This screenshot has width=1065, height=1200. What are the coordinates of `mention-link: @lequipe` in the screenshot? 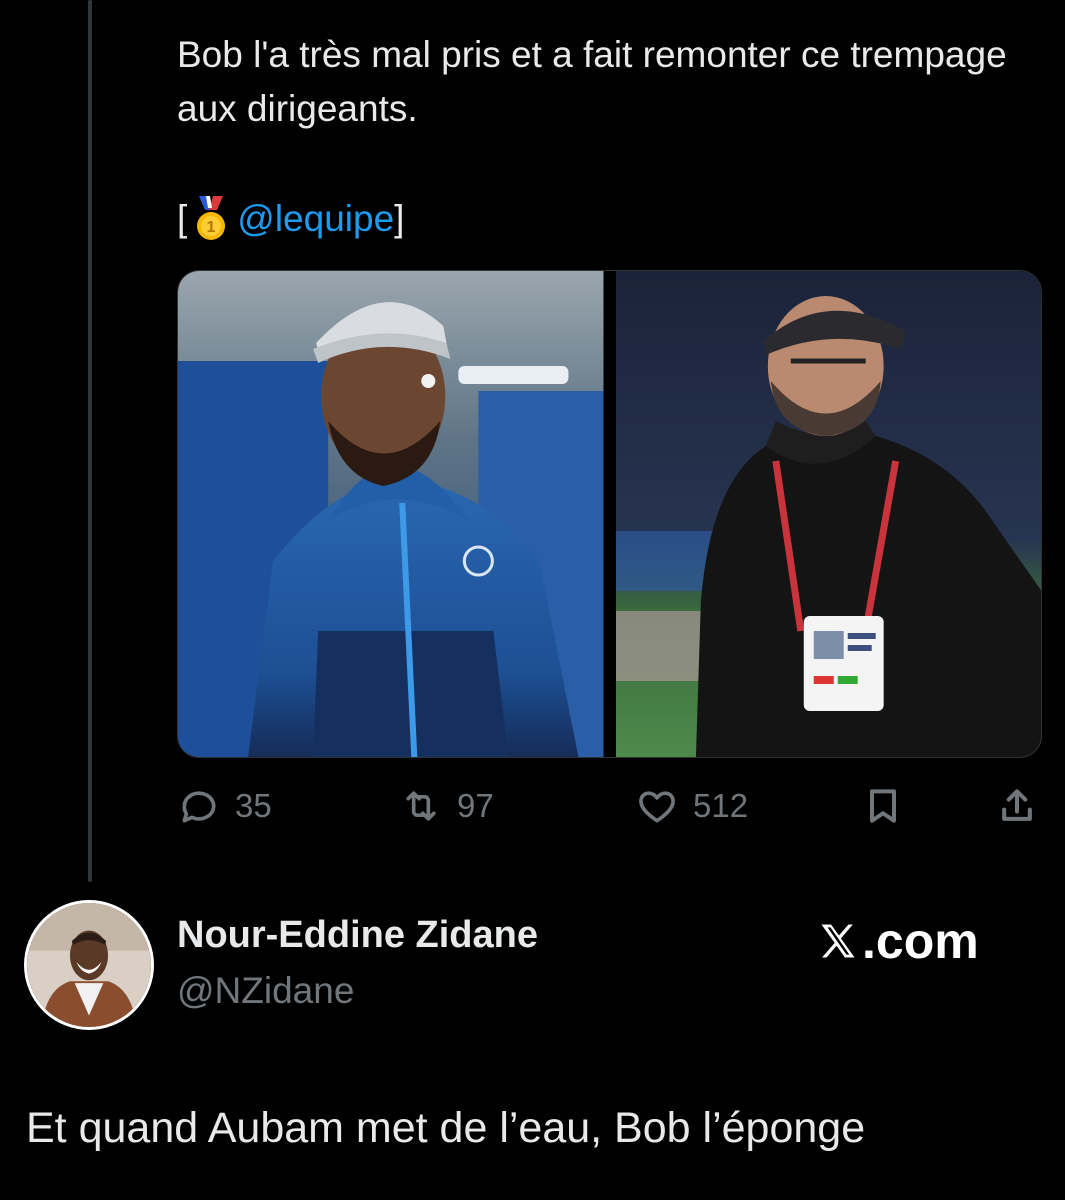 It's located at (315, 219).